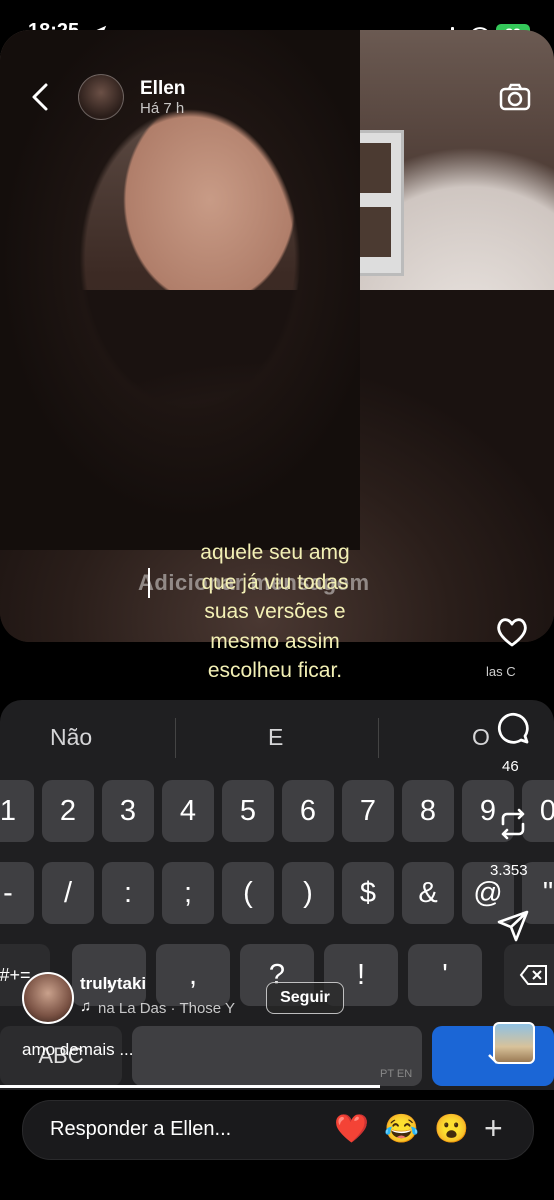 This screenshot has width=554, height=1200. What do you see at coordinates (510, 766) in the screenshot?
I see `comment-count: 46` at bounding box center [510, 766].